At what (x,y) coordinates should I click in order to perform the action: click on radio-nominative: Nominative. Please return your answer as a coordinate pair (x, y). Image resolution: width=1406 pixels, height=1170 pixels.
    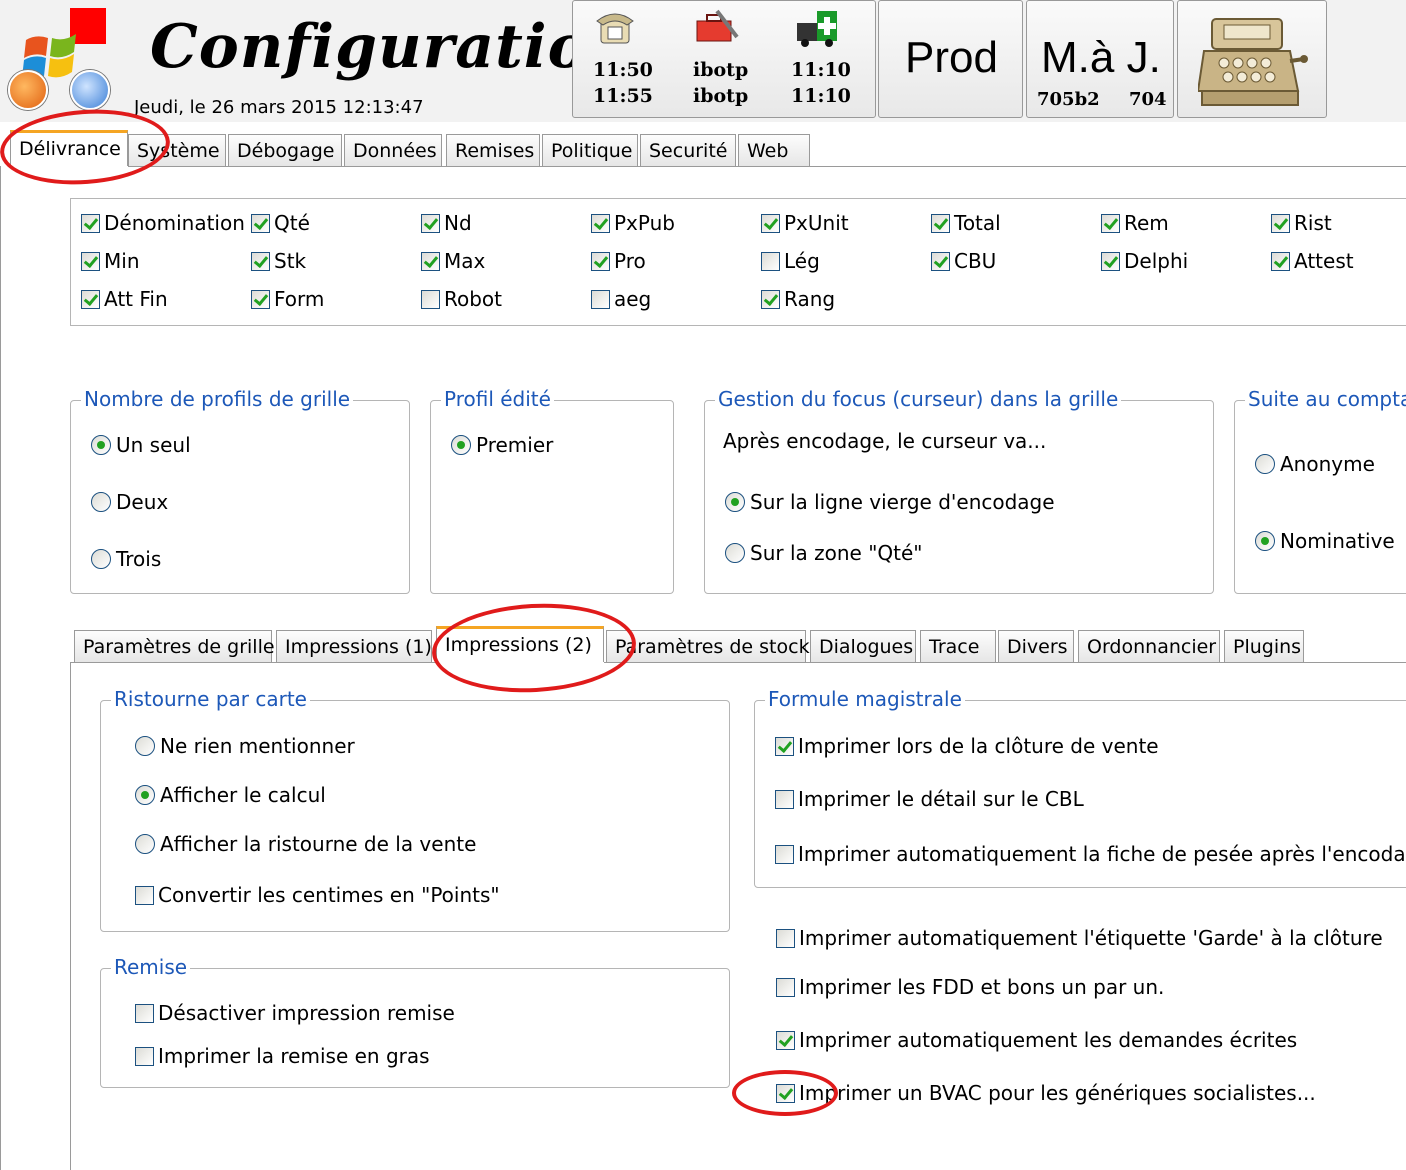
    Looking at the image, I should click on (1325, 541).